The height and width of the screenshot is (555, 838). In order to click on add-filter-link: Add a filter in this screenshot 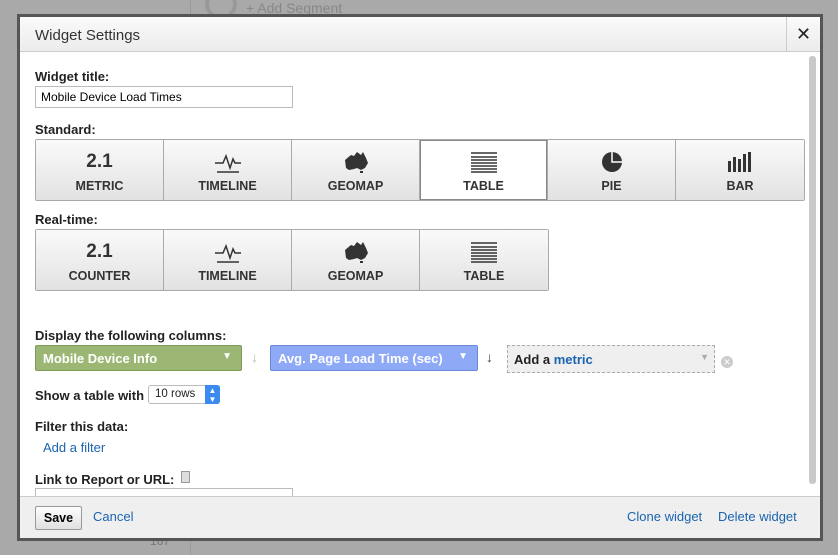, I will do `click(74, 447)`.